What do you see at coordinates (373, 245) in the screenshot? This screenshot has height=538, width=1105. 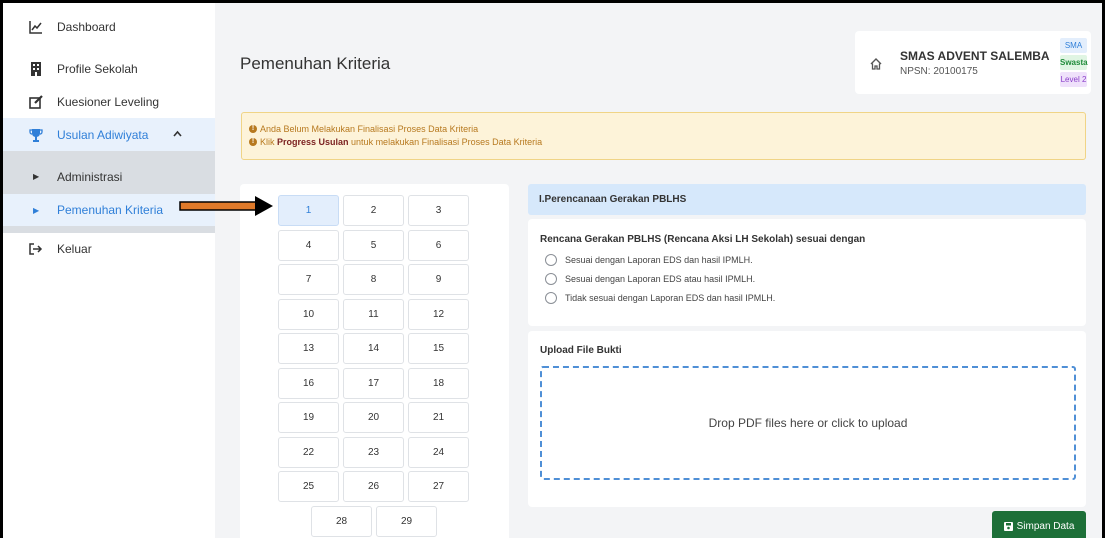 I see `criteria-number-button: 5` at bounding box center [373, 245].